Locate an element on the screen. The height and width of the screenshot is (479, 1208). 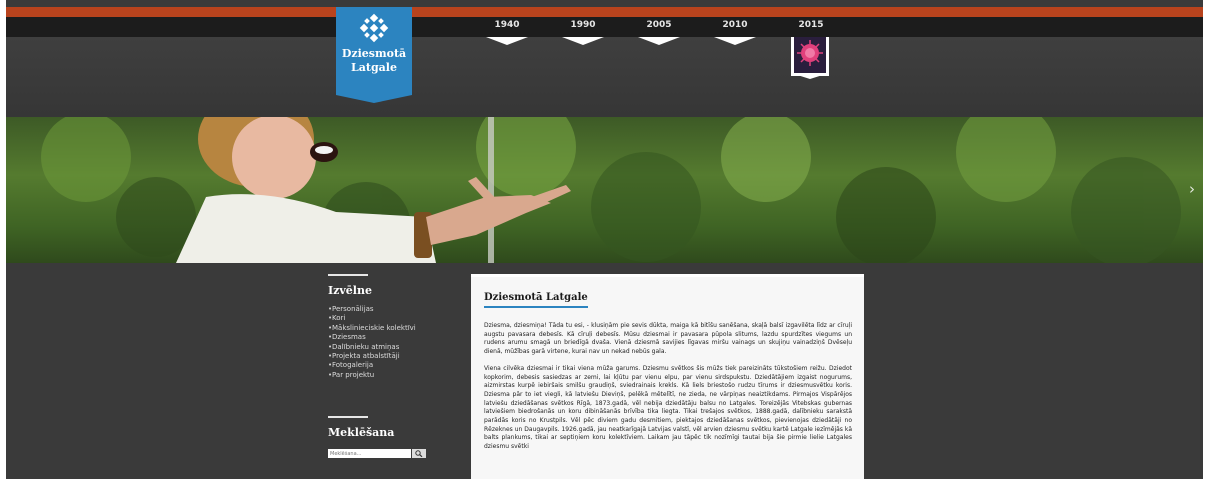
chevron-right-icon: › is located at coordinates (1192, 189).